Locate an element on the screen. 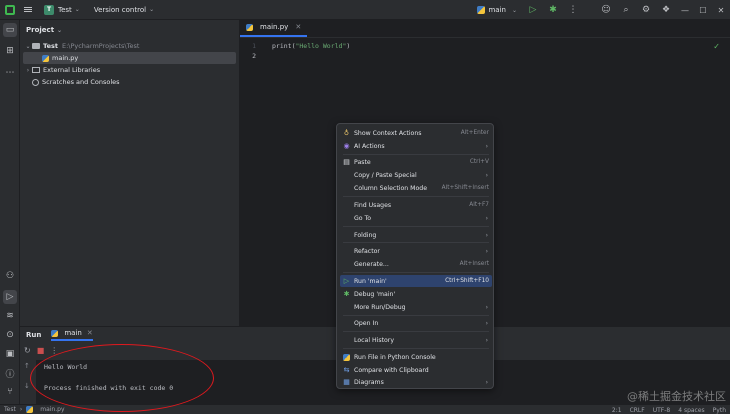 This screenshot has width=730, height=414. menu-item-diagrams: ▦ Diagrams › is located at coordinates (416, 382).